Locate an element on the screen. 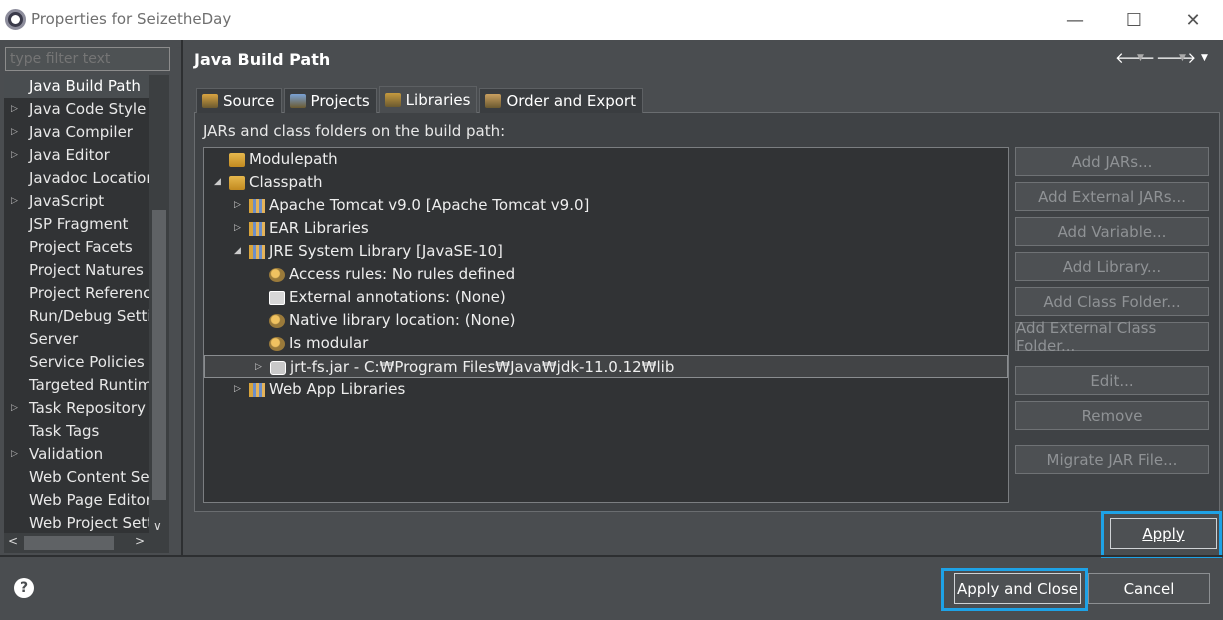 The height and width of the screenshot is (620, 1223). sidebar-item: Task Tags is located at coordinates (76, 431).